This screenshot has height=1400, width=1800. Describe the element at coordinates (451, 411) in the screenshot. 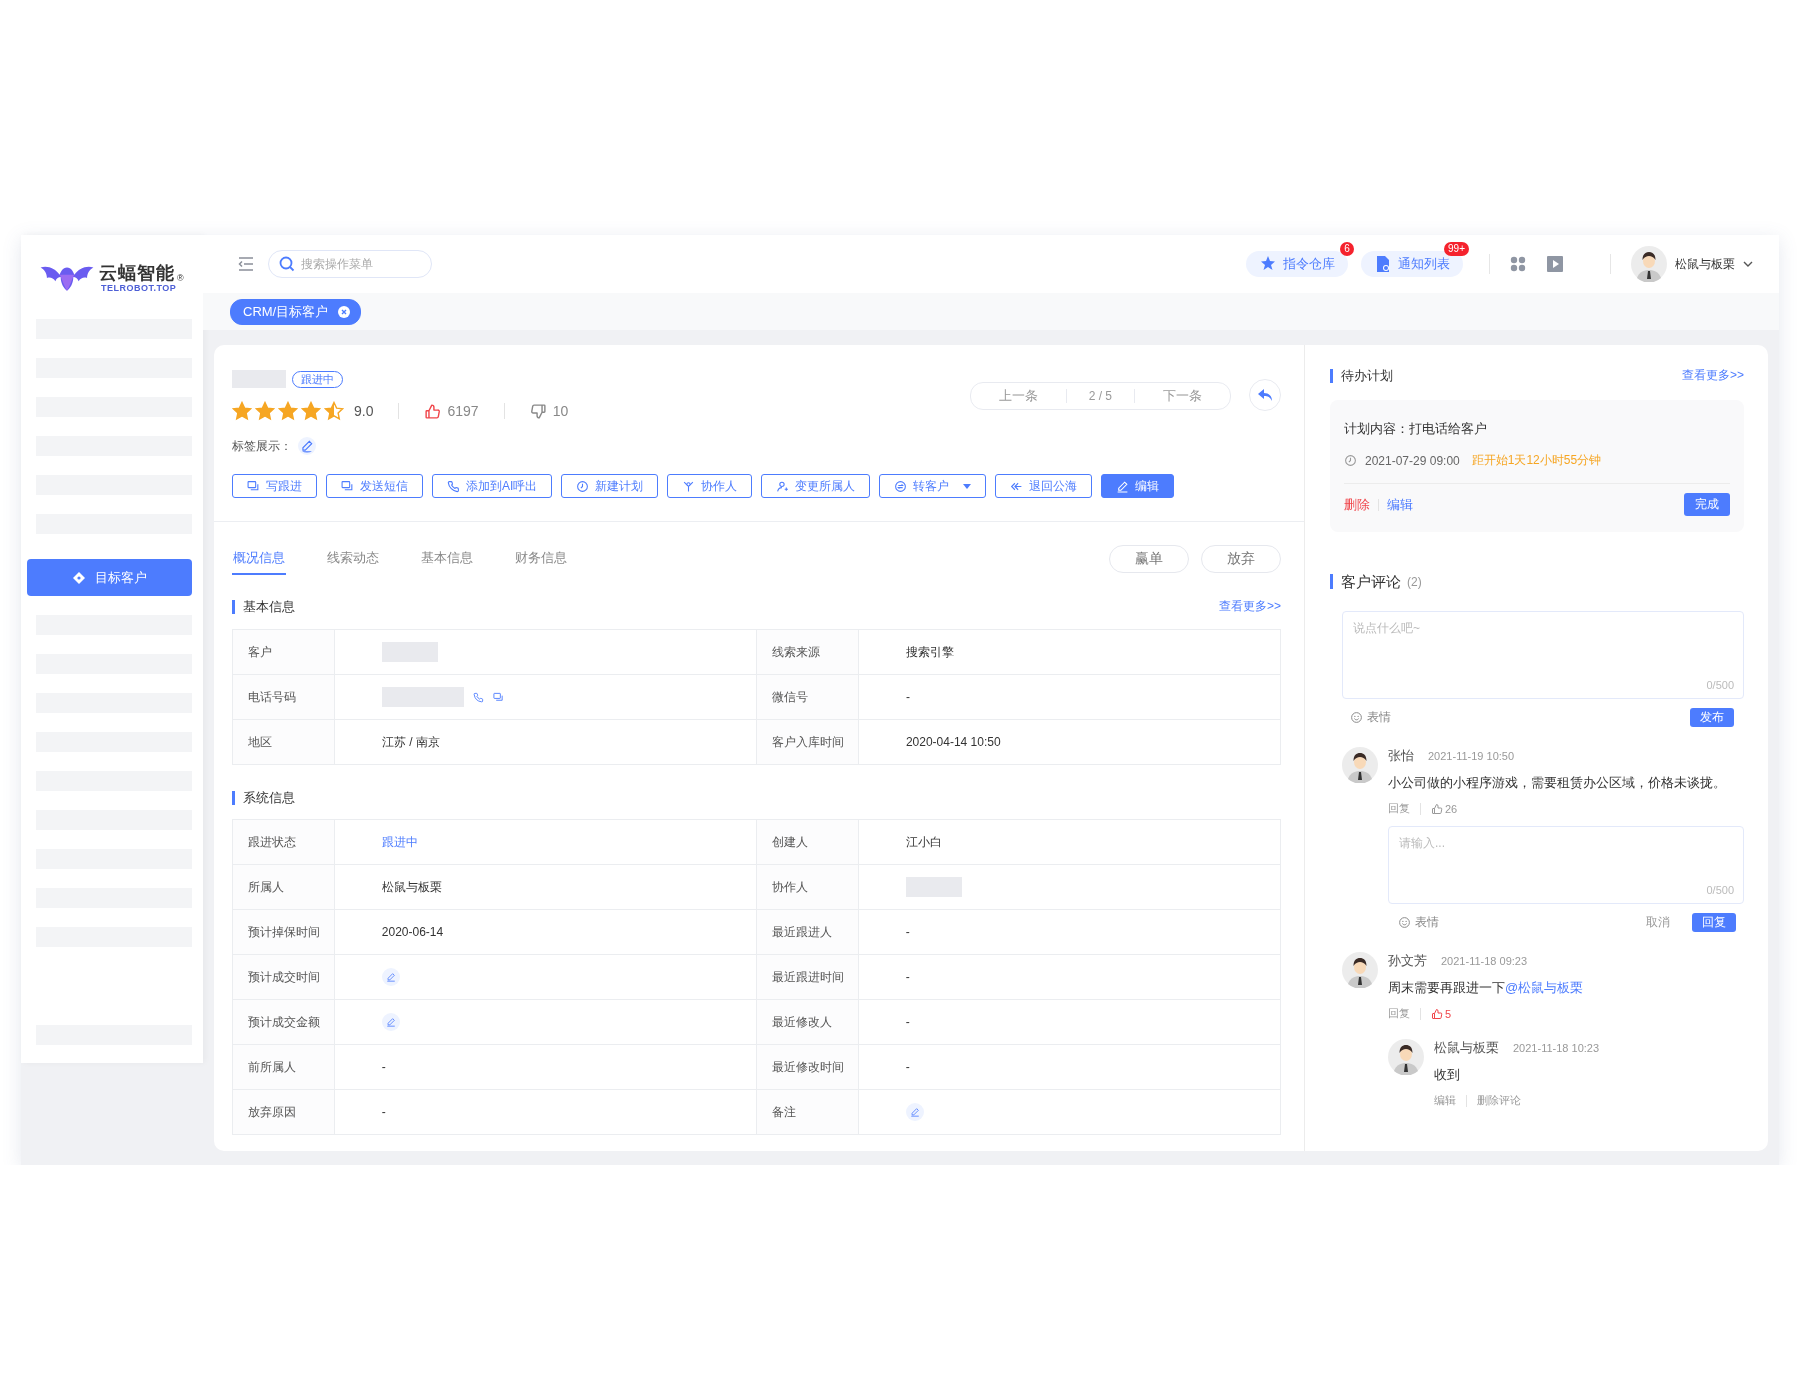

I see `like-count: 6197` at that location.